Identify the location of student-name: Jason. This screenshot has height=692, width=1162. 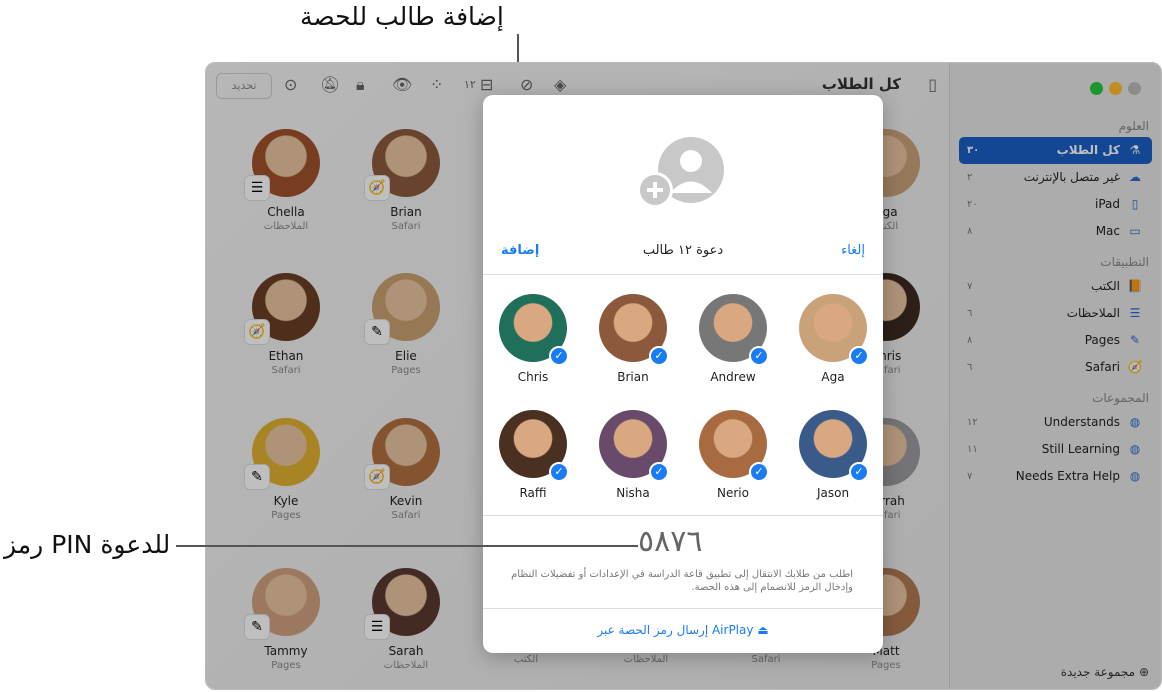
(833, 493).